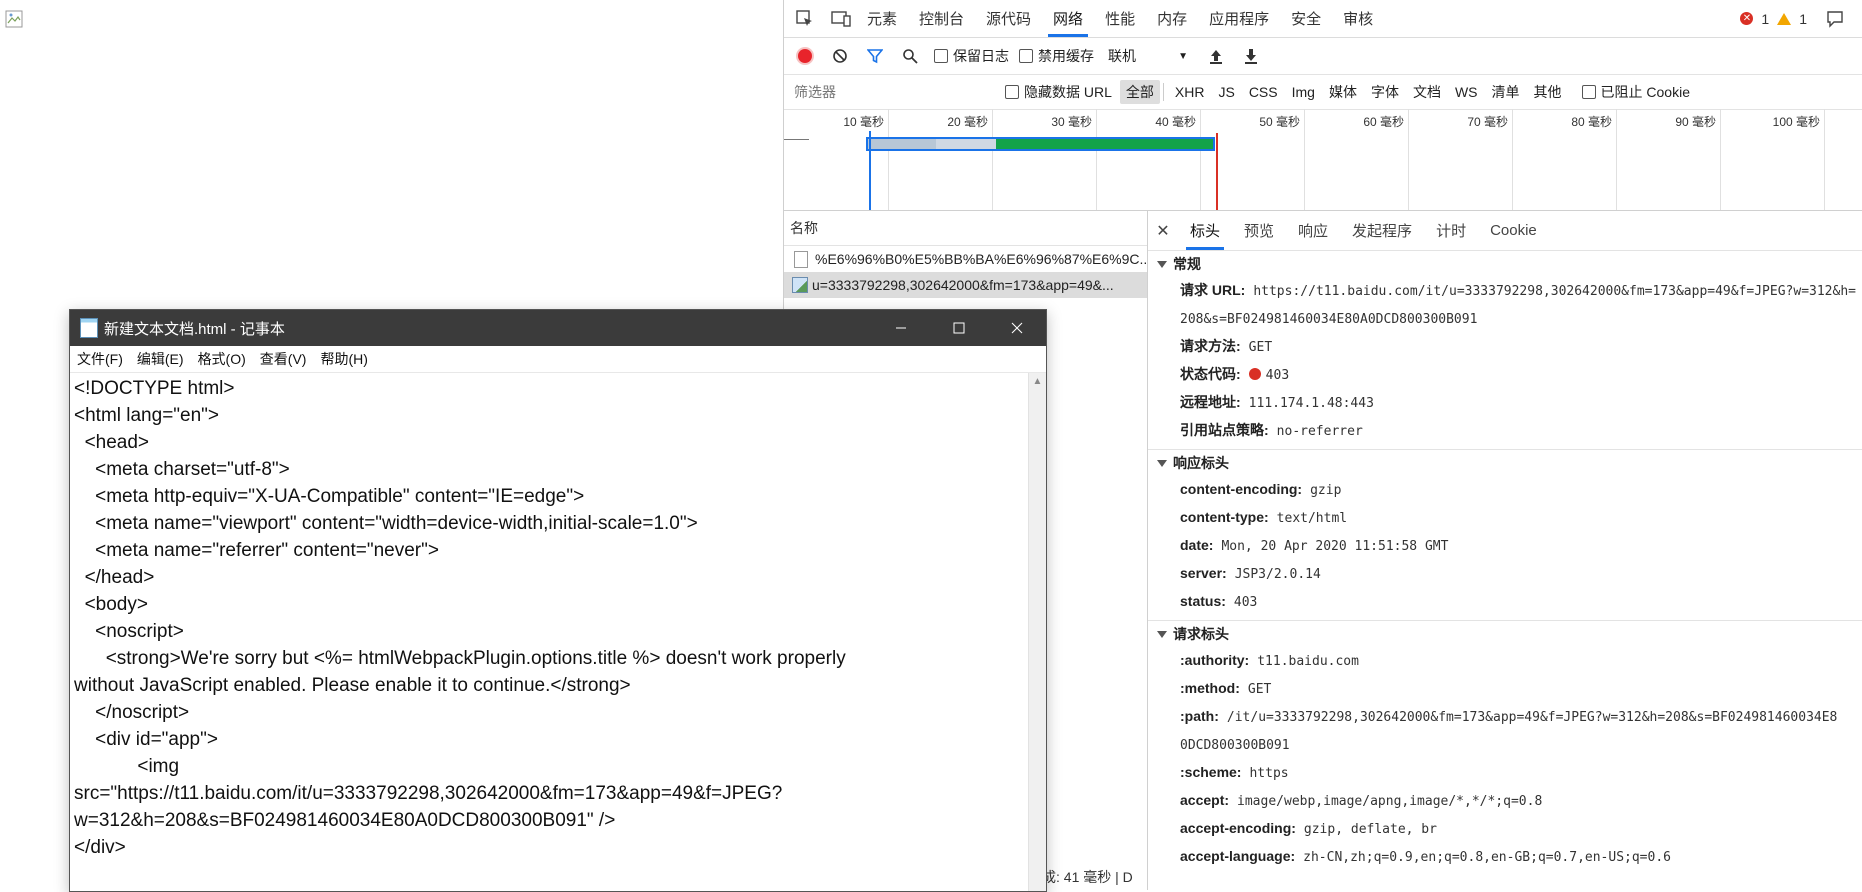 The width and height of the screenshot is (1862, 892). Describe the element at coordinates (801, 259) in the screenshot. I see `document-icon` at that location.